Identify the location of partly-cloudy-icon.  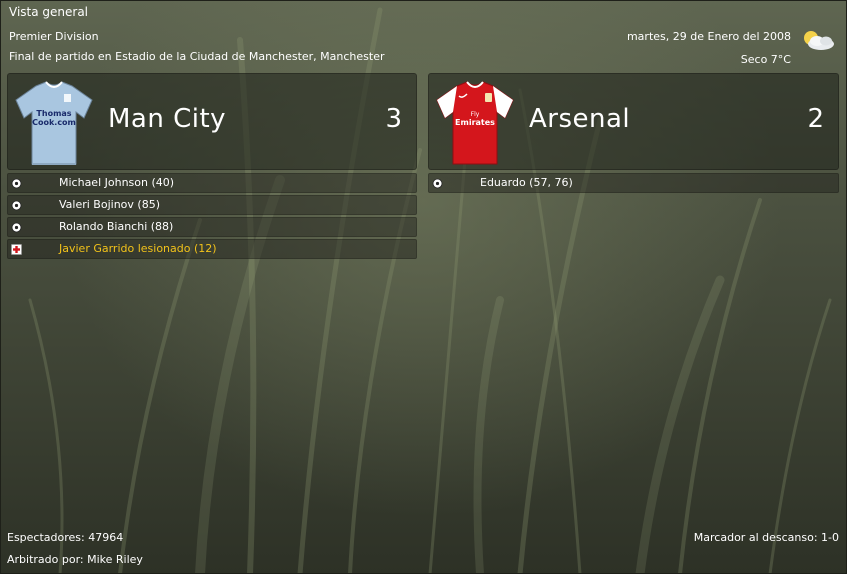
(817, 40).